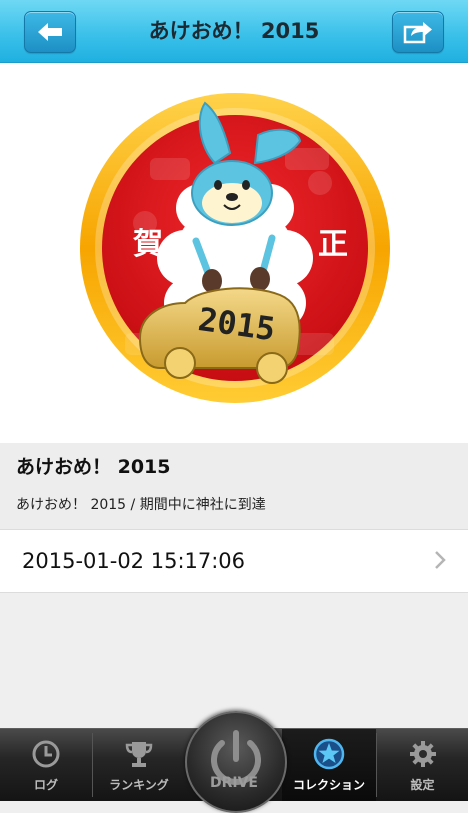 Image resolution: width=468 pixels, height=813 pixels. I want to click on timestamp-row: 2015-01-02 15:17:06, so click(234, 561).